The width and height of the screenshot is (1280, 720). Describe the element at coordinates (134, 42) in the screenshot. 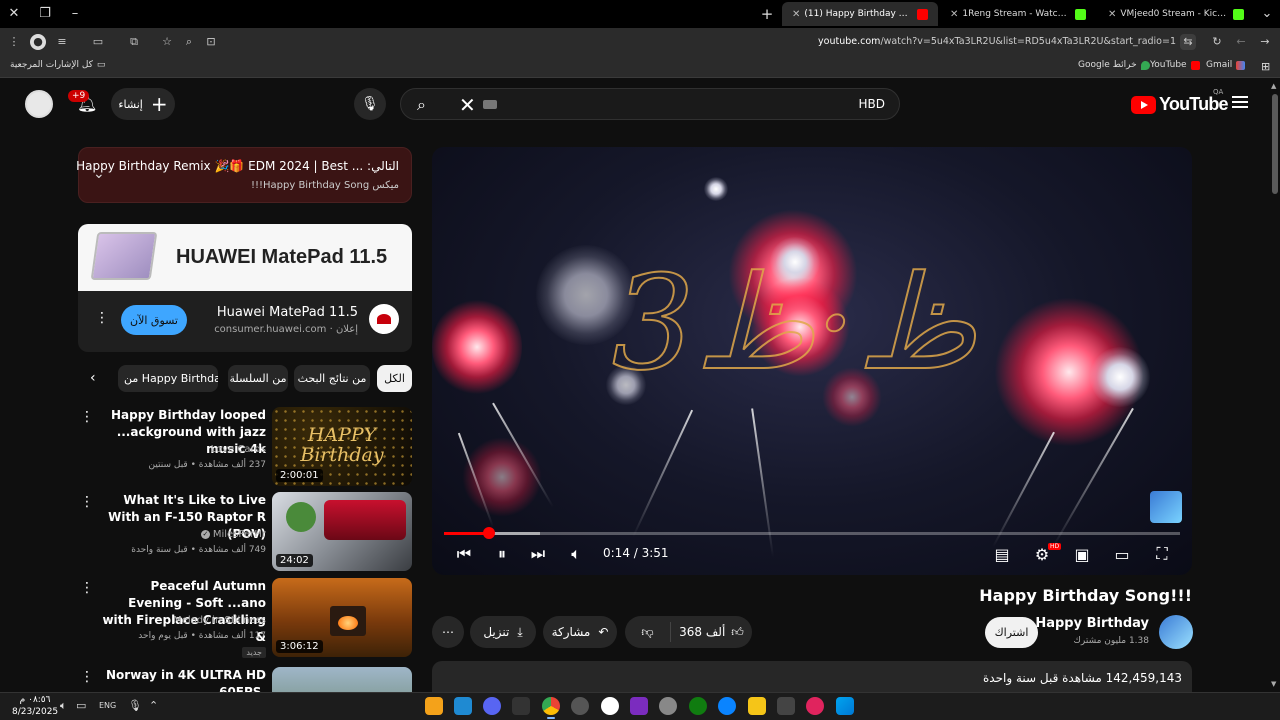

I see `extensions-icon: ⧉` at that location.